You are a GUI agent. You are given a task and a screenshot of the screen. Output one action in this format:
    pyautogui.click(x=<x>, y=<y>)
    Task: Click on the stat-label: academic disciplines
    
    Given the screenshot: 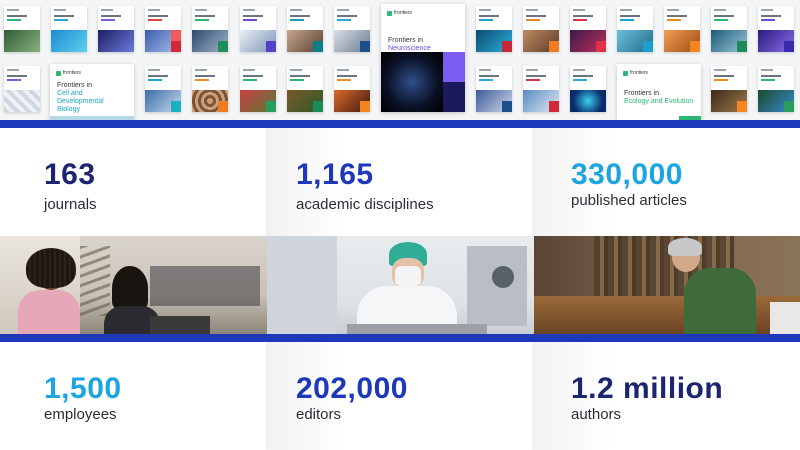 What is the action you would take?
    pyautogui.click(x=365, y=204)
    